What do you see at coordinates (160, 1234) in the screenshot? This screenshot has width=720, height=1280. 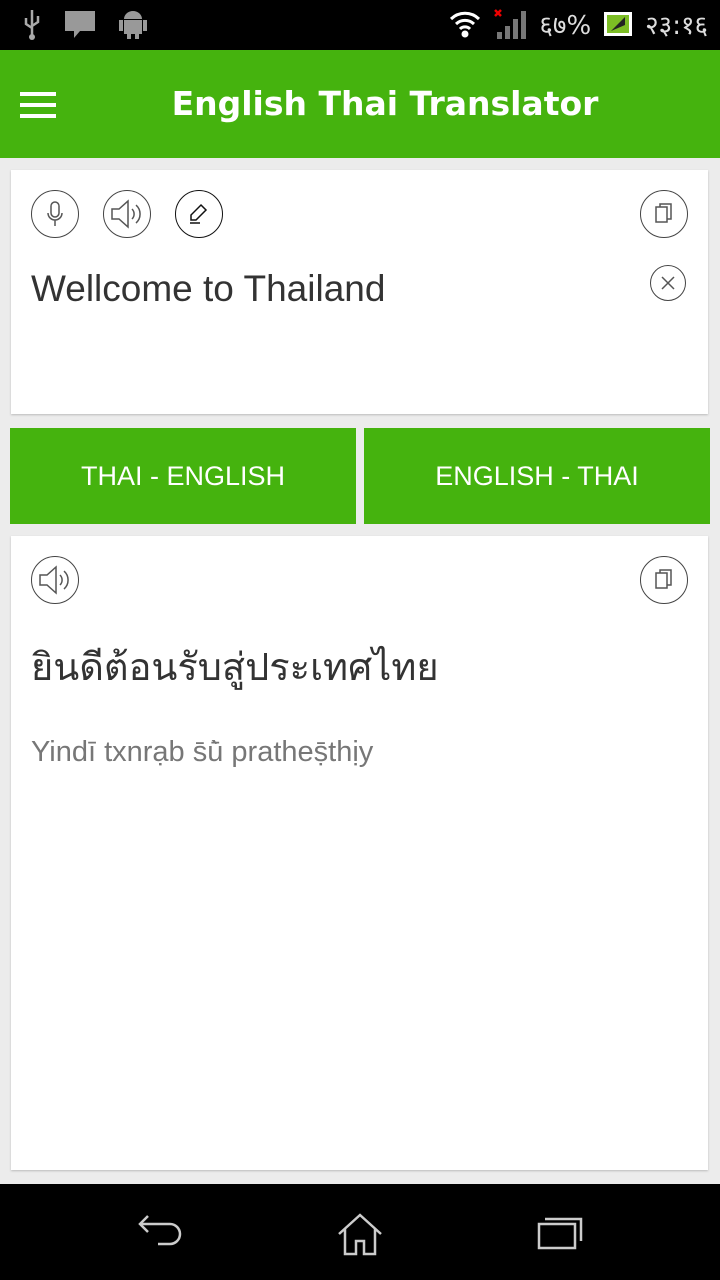 I see `back-icon` at bounding box center [160, 1234].